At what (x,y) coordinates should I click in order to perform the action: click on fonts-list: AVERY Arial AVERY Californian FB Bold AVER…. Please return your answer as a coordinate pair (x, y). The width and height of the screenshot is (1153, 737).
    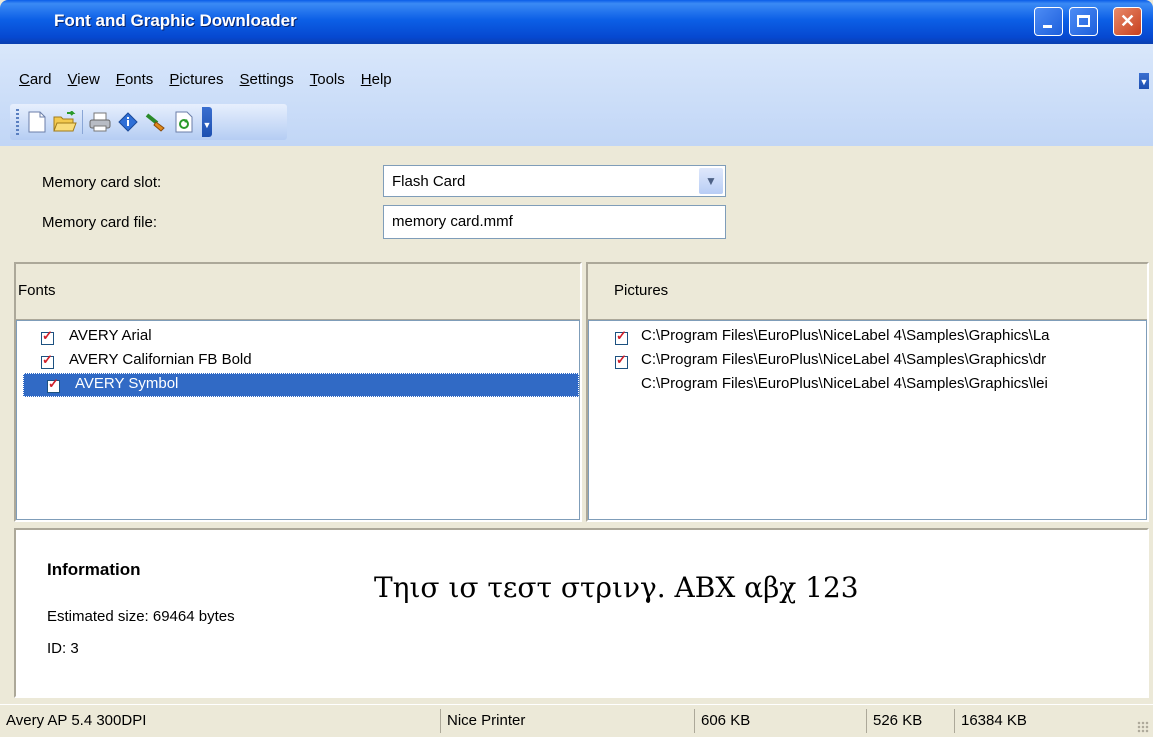
    Looking at the image, I should click on (298, 420).